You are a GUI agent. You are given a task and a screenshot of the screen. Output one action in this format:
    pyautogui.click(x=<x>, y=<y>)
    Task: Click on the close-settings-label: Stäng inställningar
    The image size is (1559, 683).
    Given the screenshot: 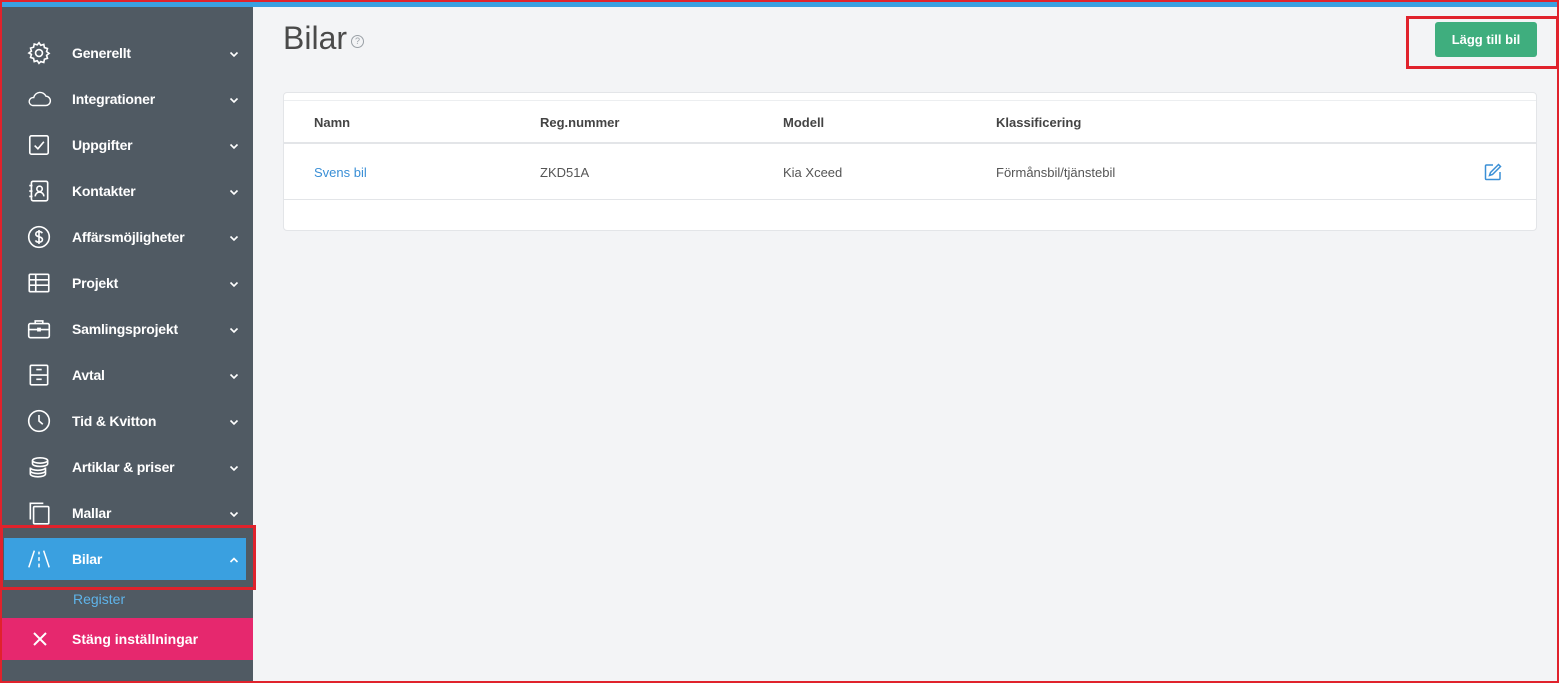 What is the action you would take?
    pyautogui.click(x=135, y=639)
    